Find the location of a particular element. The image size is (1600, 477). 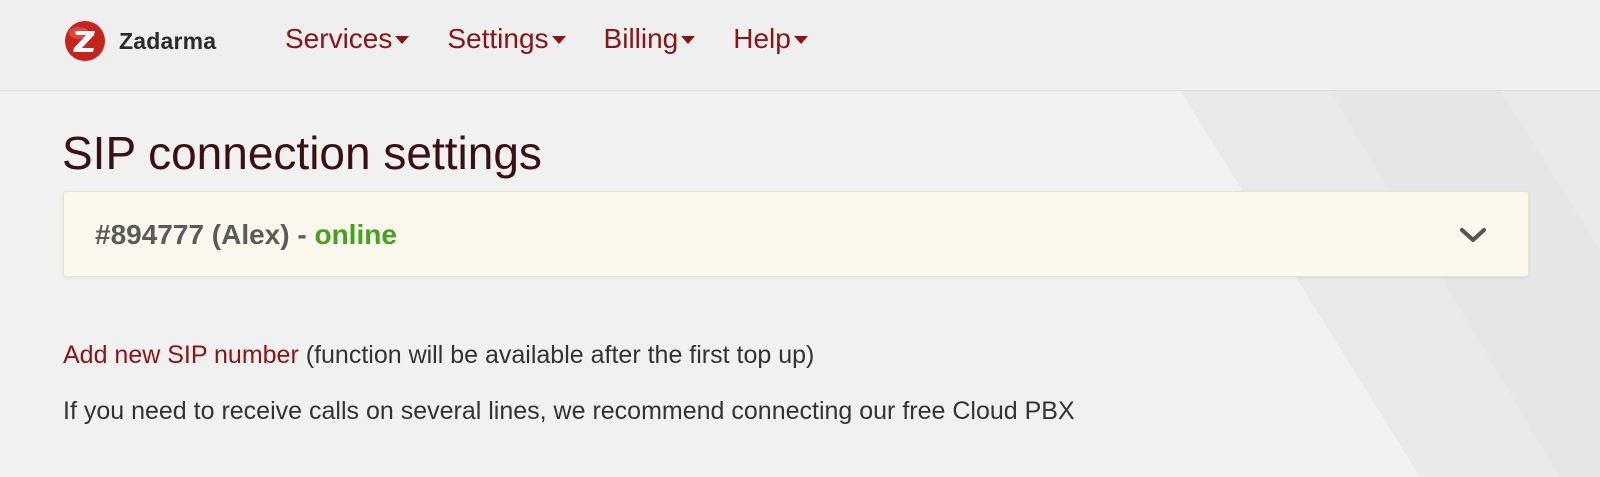

brand-logo: Zadarma is located at coordinates (139, 41).